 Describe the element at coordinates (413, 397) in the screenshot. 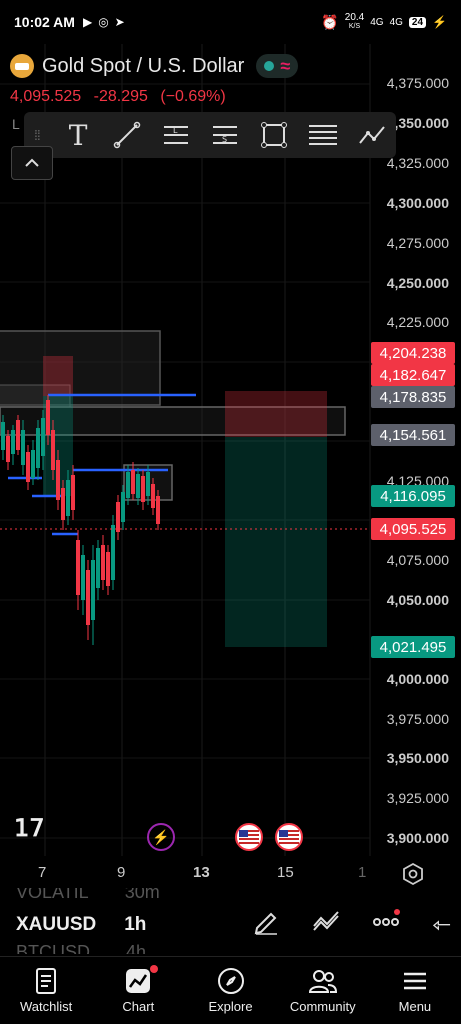

I see `price-tag: 4,178.835` at that location.